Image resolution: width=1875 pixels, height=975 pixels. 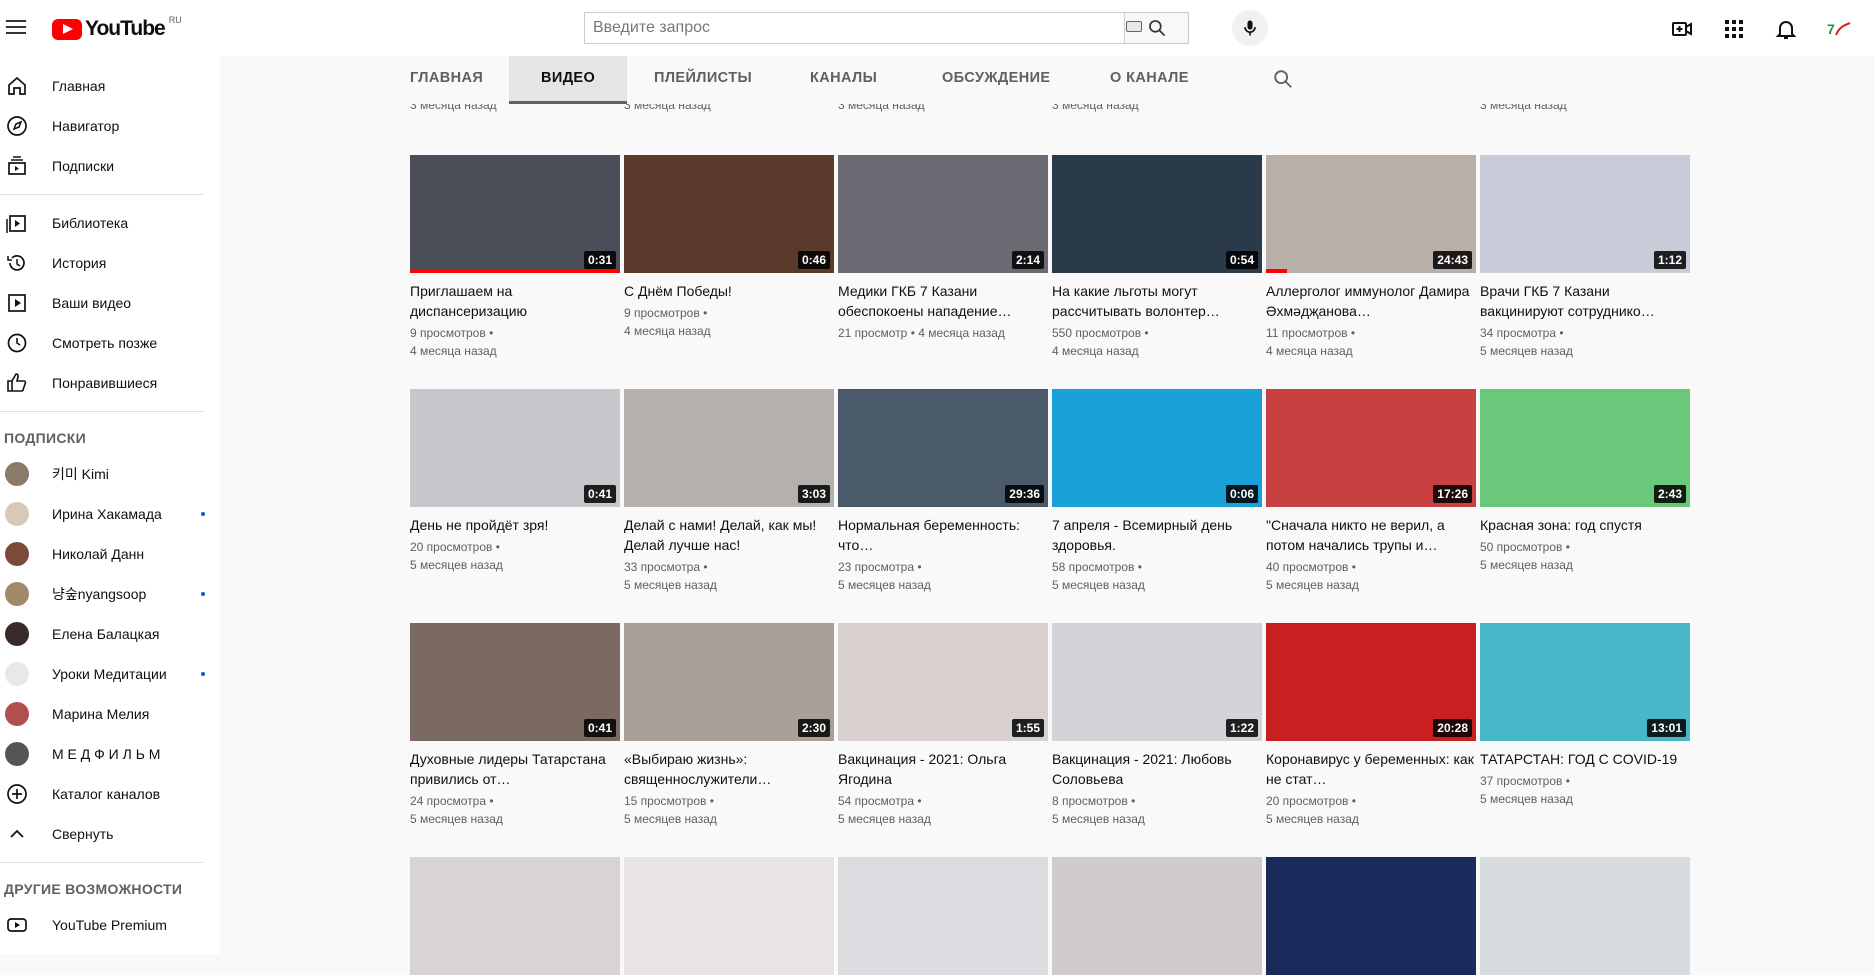 What do you see at coordinates (110, 514) in the screenshot?
I see `subscription-channel: Ирина Хакамада` at bounding box center [110, 514].